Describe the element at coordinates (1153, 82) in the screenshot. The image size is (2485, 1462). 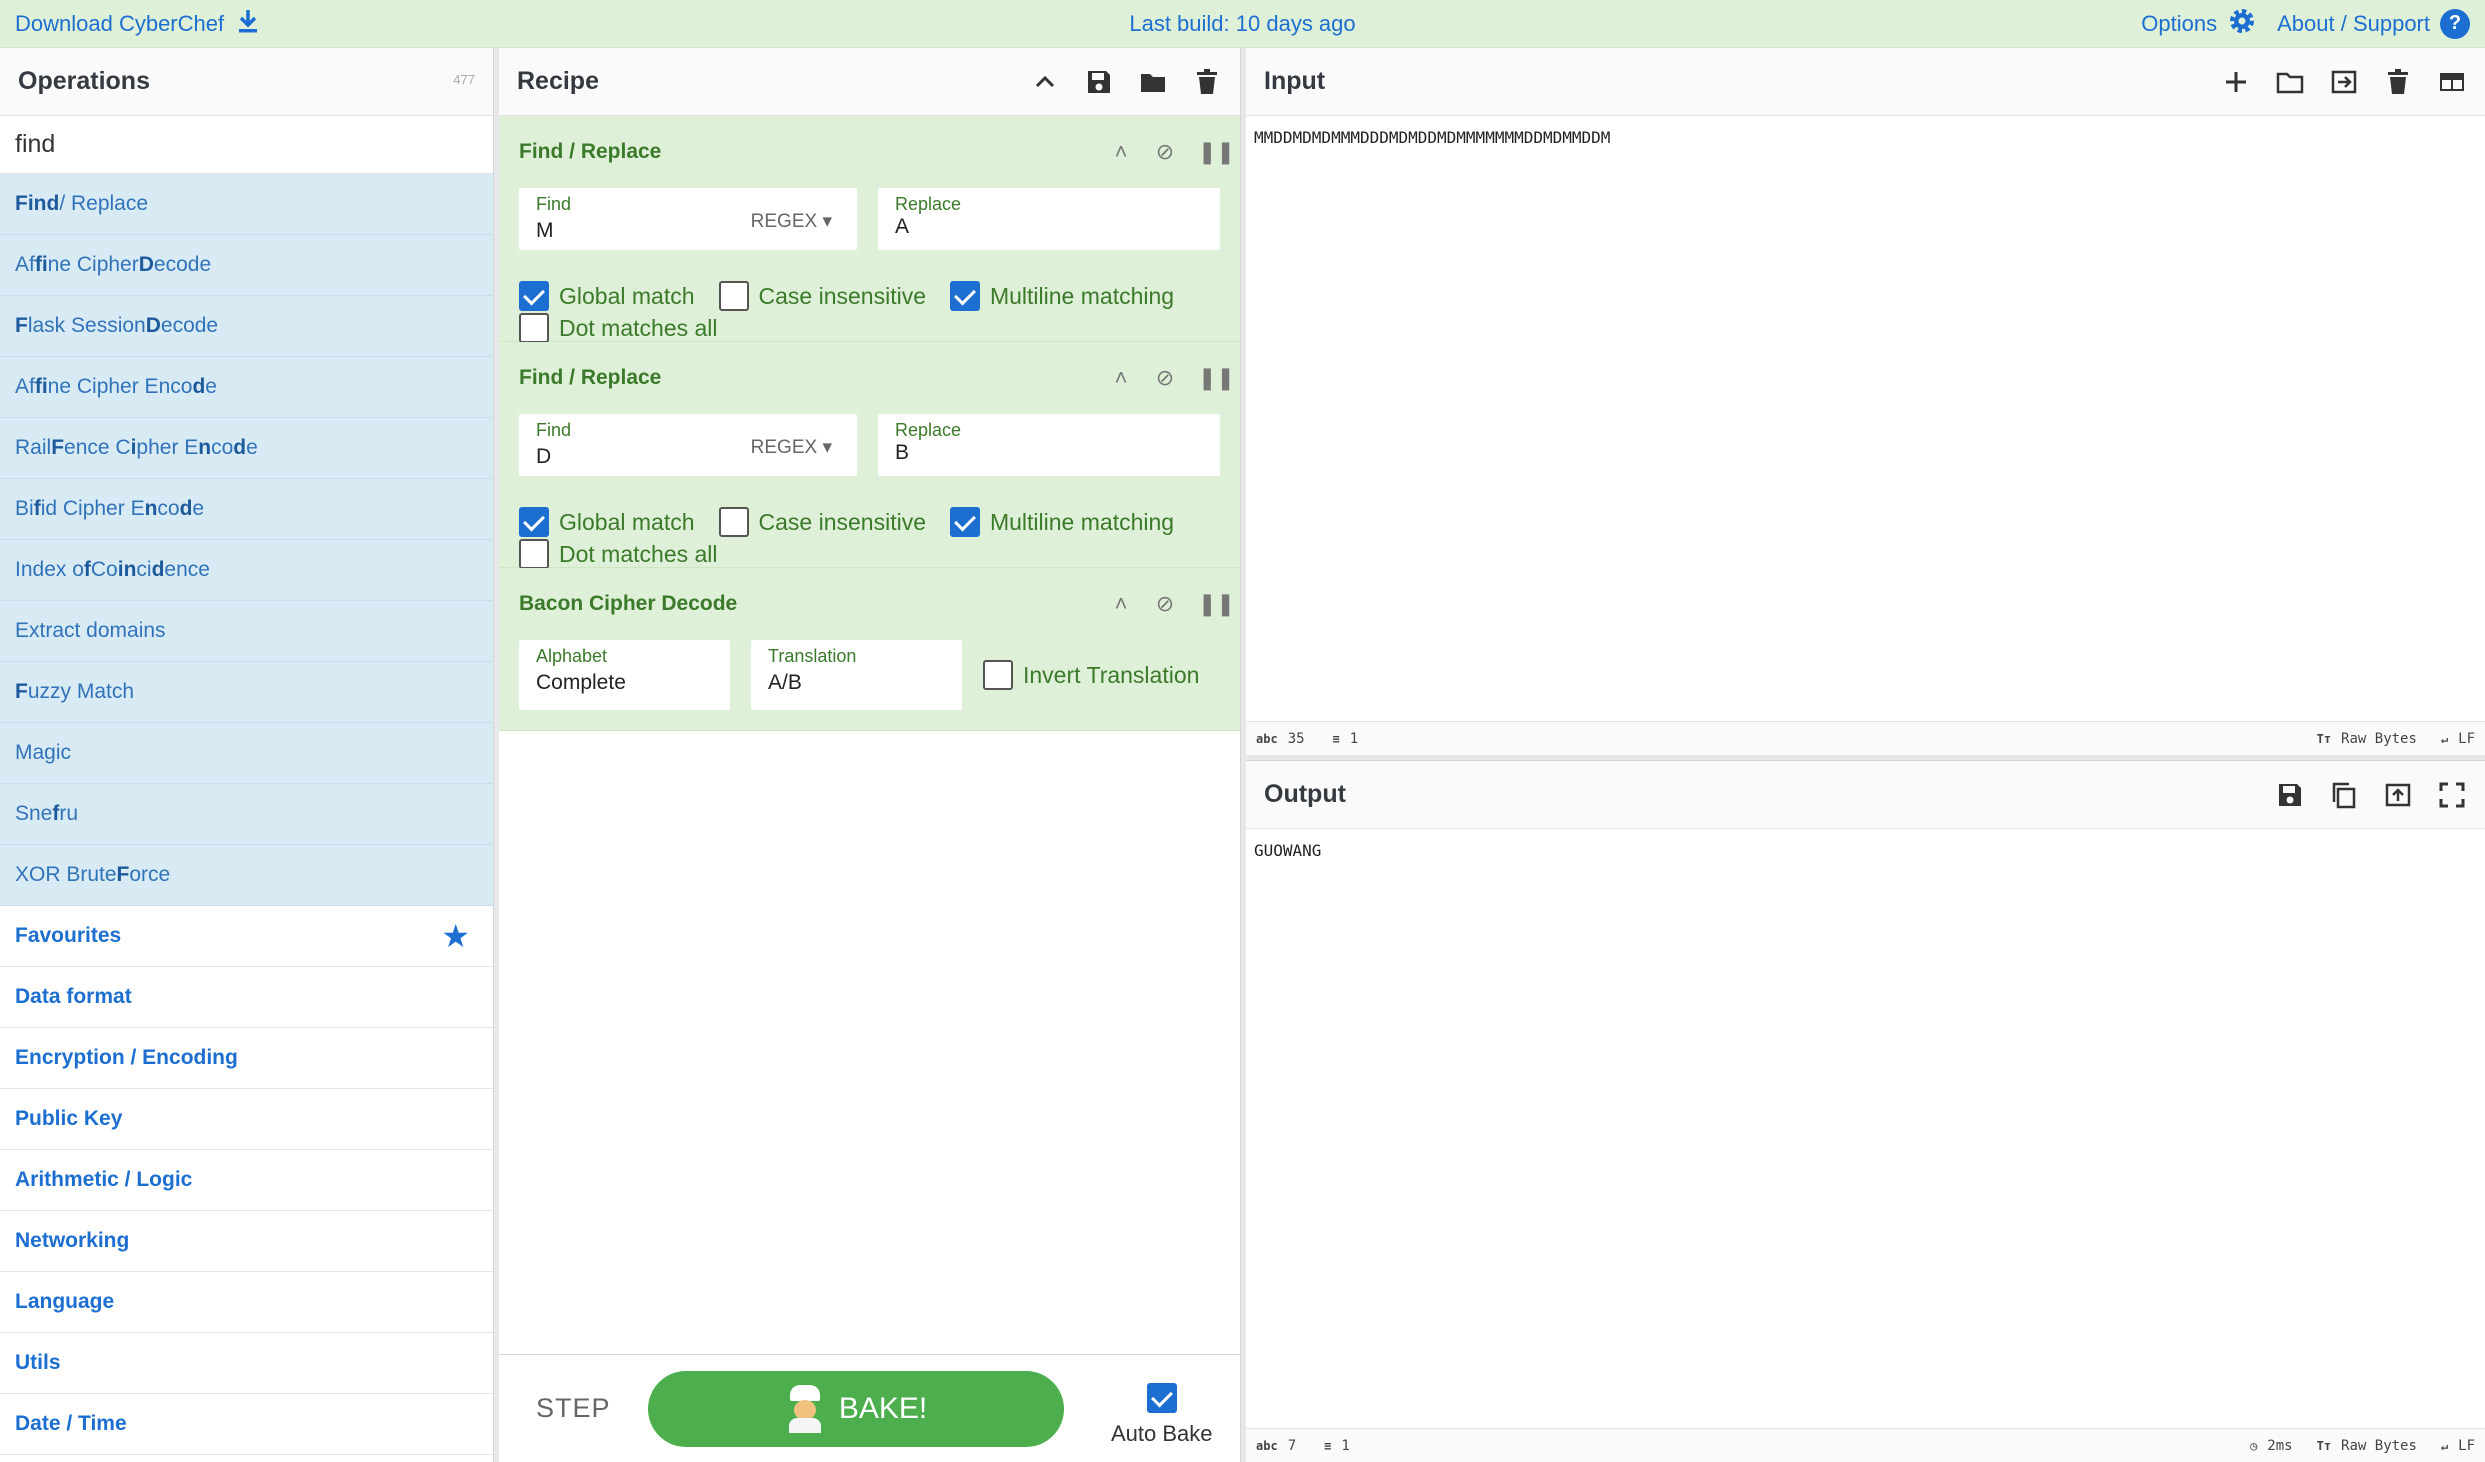
I see `load-recipe-icon` at that location.